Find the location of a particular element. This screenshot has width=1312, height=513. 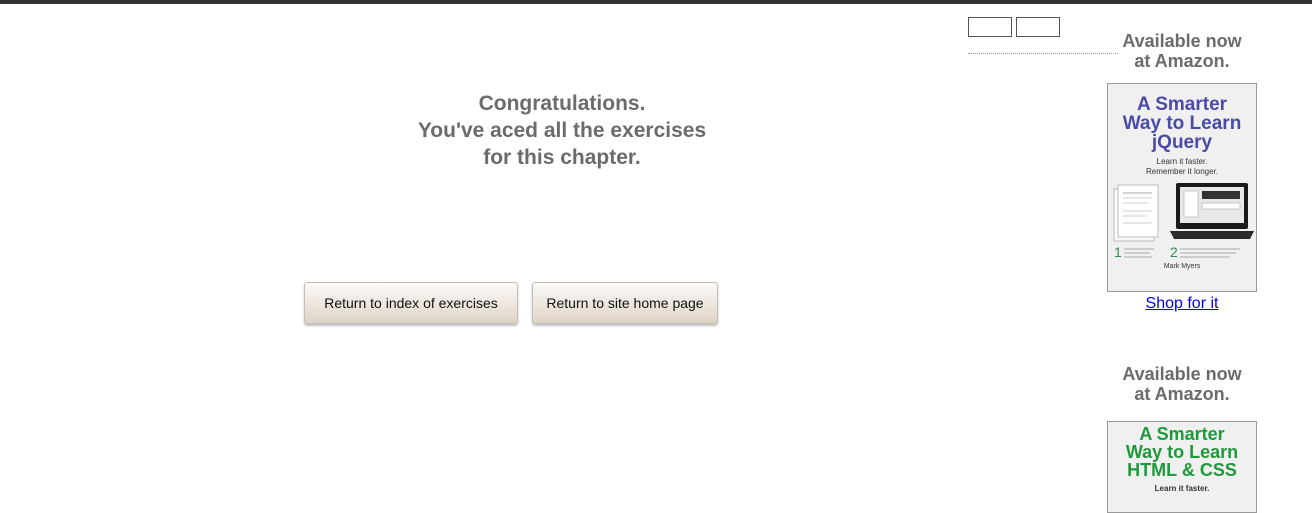

top-border is located at coordinates (656, 2).